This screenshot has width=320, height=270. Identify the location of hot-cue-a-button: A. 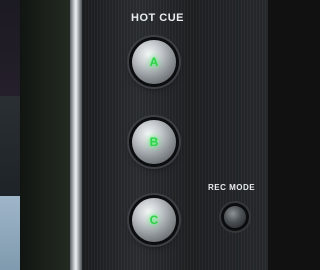
(154, 62).